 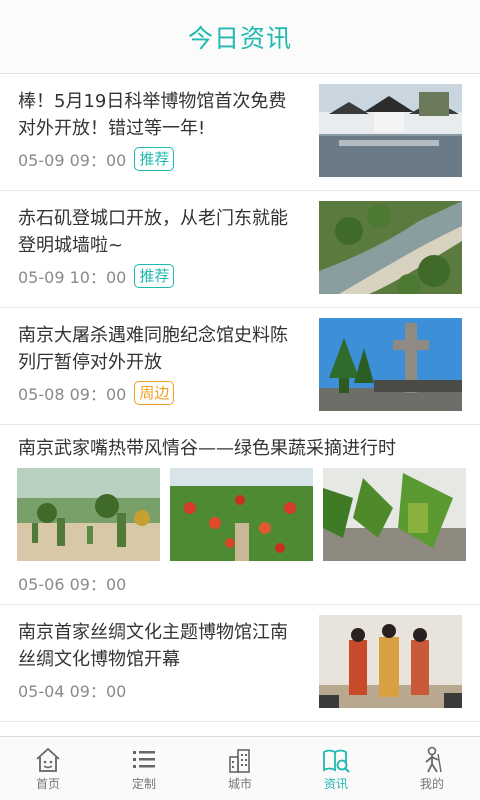 I want to click on news-item: 南京首家丝绸文化主题博物馆江南丝绸文化博物馆开幕 05-04 09：00, so click(x=240, y=663).